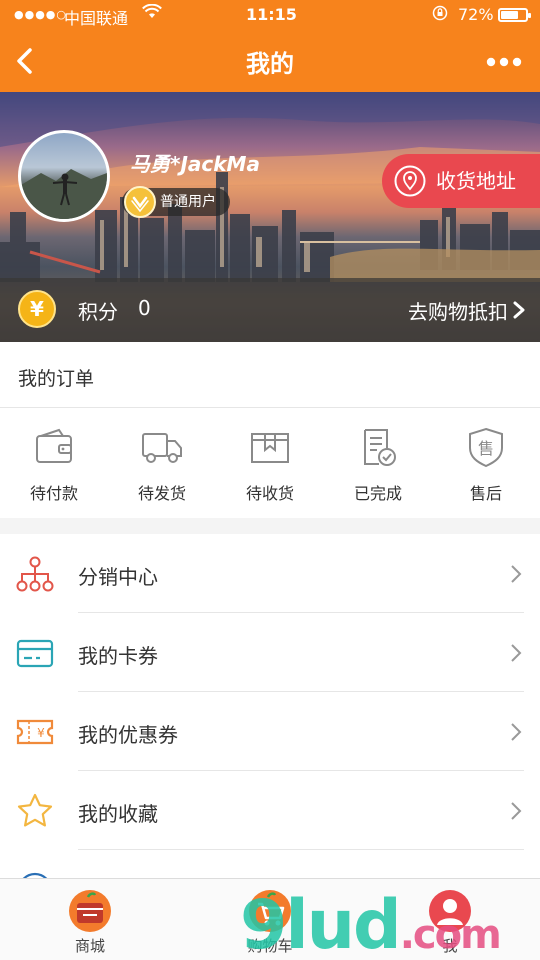 The image size is (540, 960). I want to click on after-sales-shield-icon: 售, so click(486, 447).